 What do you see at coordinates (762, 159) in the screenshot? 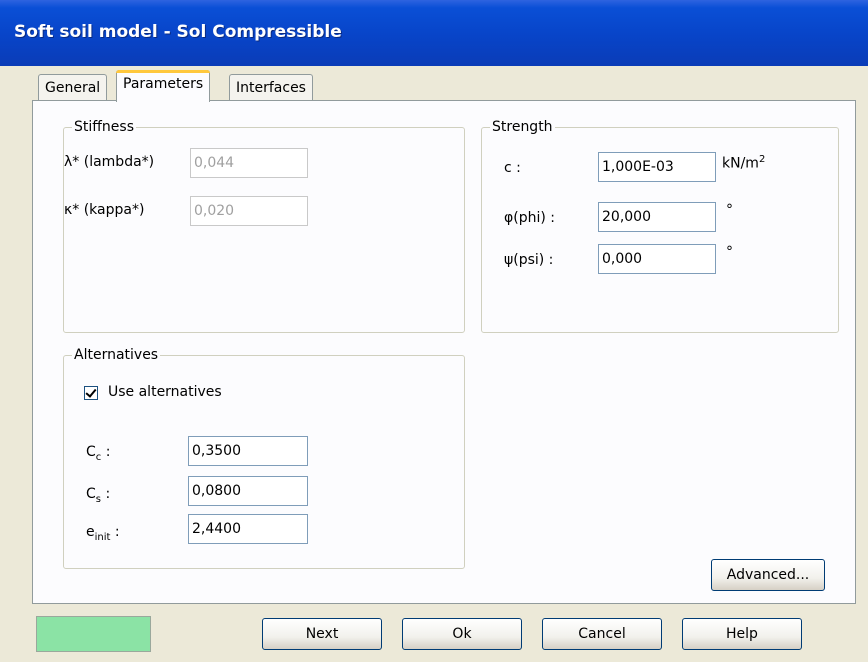
I see `c-unit-exponent: 2` at bounding box center [762, 159].